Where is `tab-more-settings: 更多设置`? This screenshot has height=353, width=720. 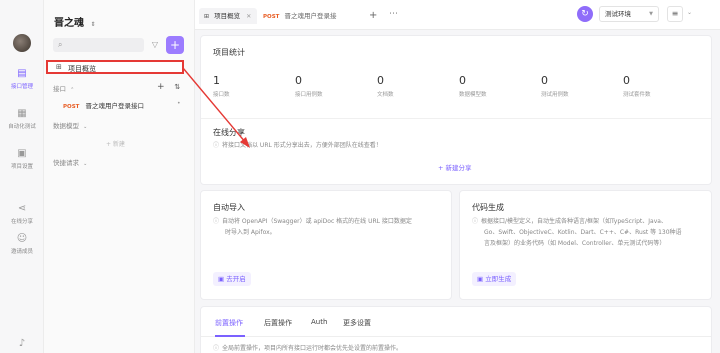
tab-more-settings: 更多设置 is located at coordinates (357, 323).